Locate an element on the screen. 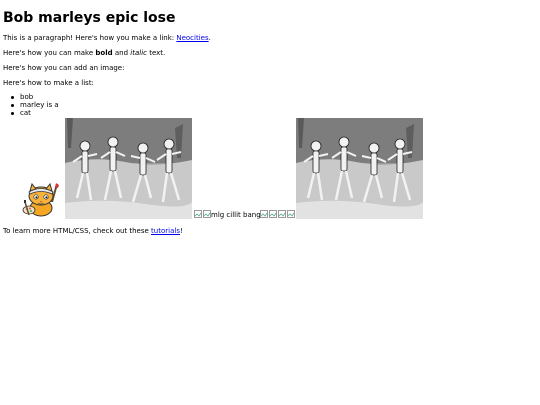 The height and width of the screenshot is (405, 540). list-item: bob is located at coordinates (35, 97).